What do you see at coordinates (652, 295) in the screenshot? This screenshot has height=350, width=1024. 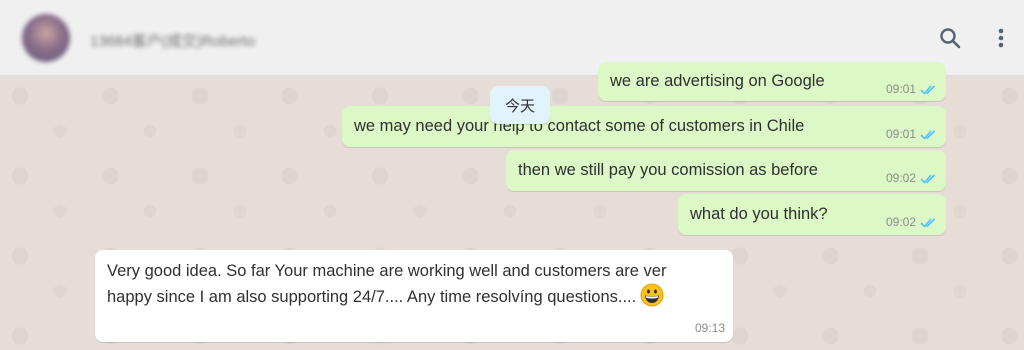 I see `grinning-face-emoji-icon` at bounding box center [652, 295].